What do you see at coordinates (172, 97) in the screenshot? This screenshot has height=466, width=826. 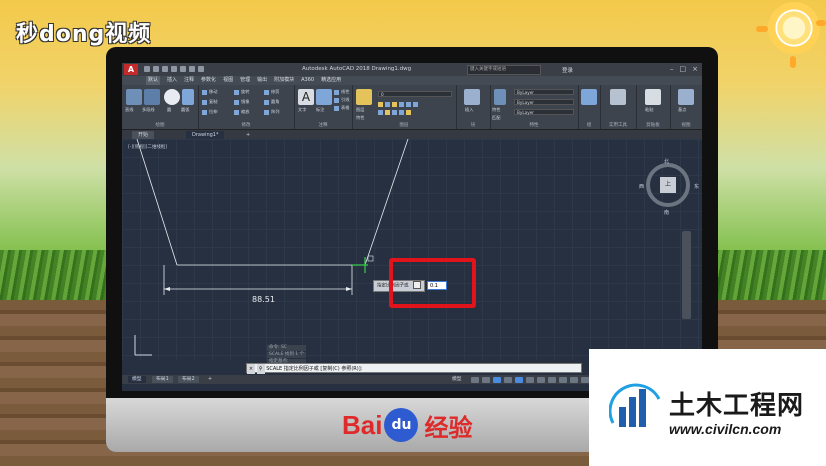 I see `circle-tool-icon` at bounding box center [172, 97].